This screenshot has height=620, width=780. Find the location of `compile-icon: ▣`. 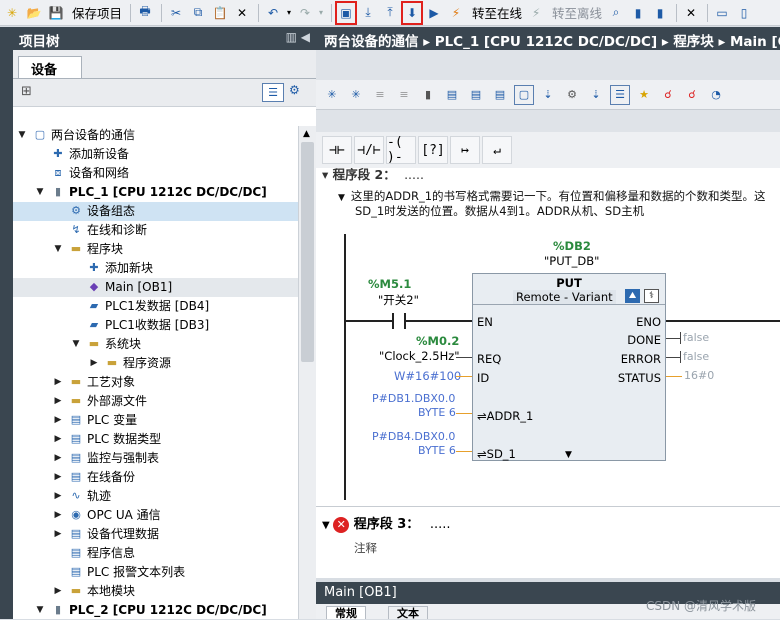

compile-icon: ▣ is located at coordinates (346, 12).